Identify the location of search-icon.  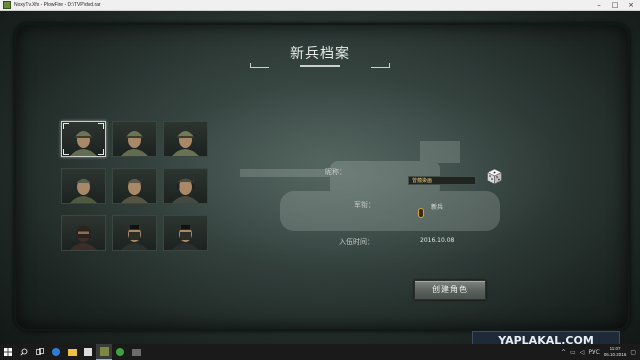
(24, 352).